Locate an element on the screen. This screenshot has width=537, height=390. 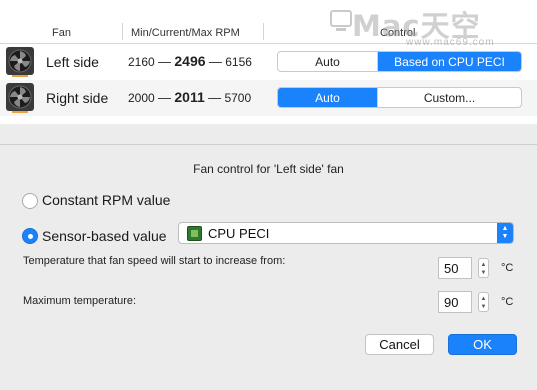
max-temp-field: 90 is located at coordinates (455, 302).